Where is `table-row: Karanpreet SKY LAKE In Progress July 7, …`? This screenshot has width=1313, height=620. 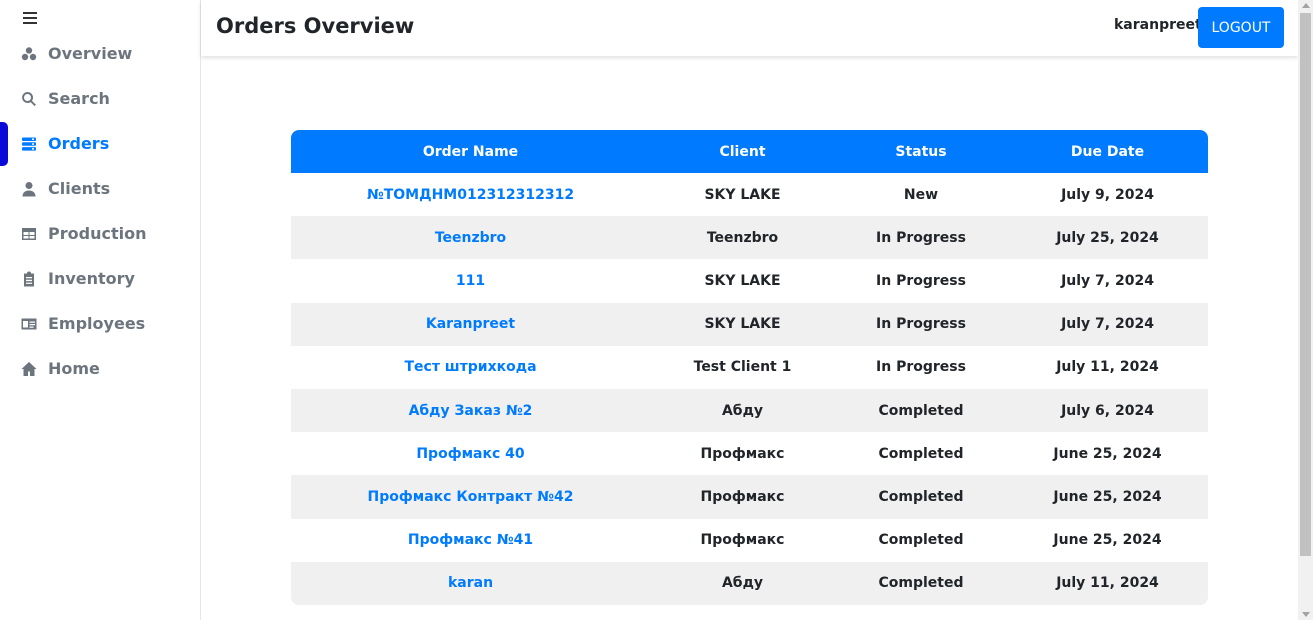
table-row: Karanpreet SKY LAKE In Progress July 7, … is located at coordinates (749, 324).